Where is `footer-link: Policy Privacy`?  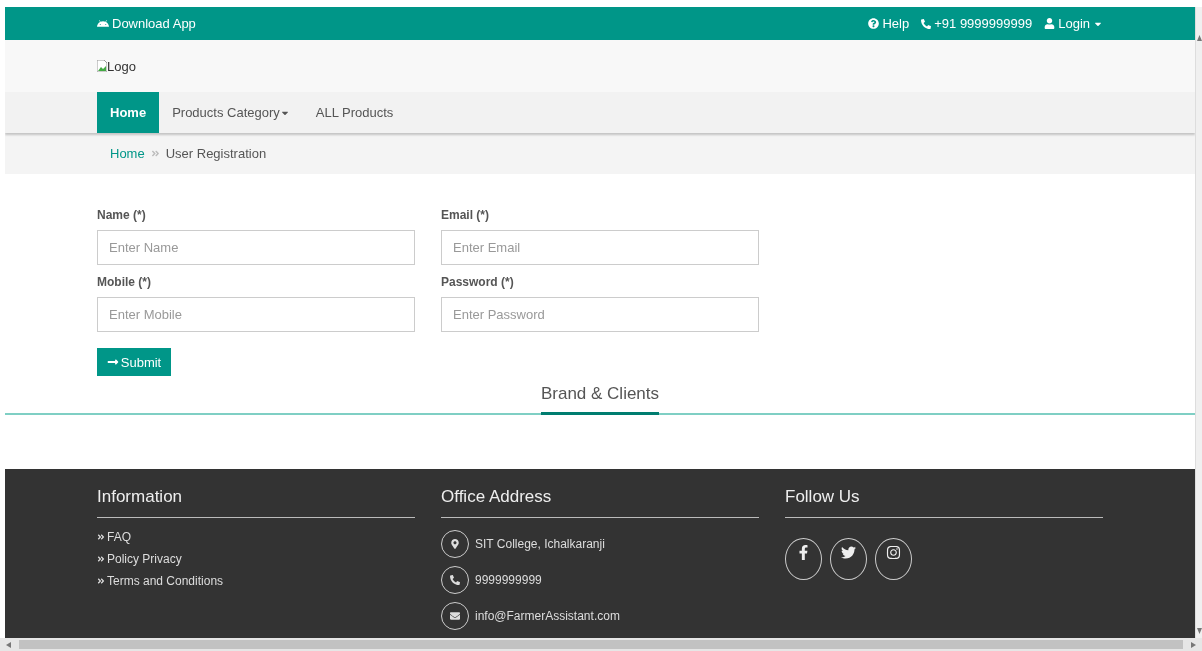
footer-link: Policy Privacy is located at coordinates (256, 559).